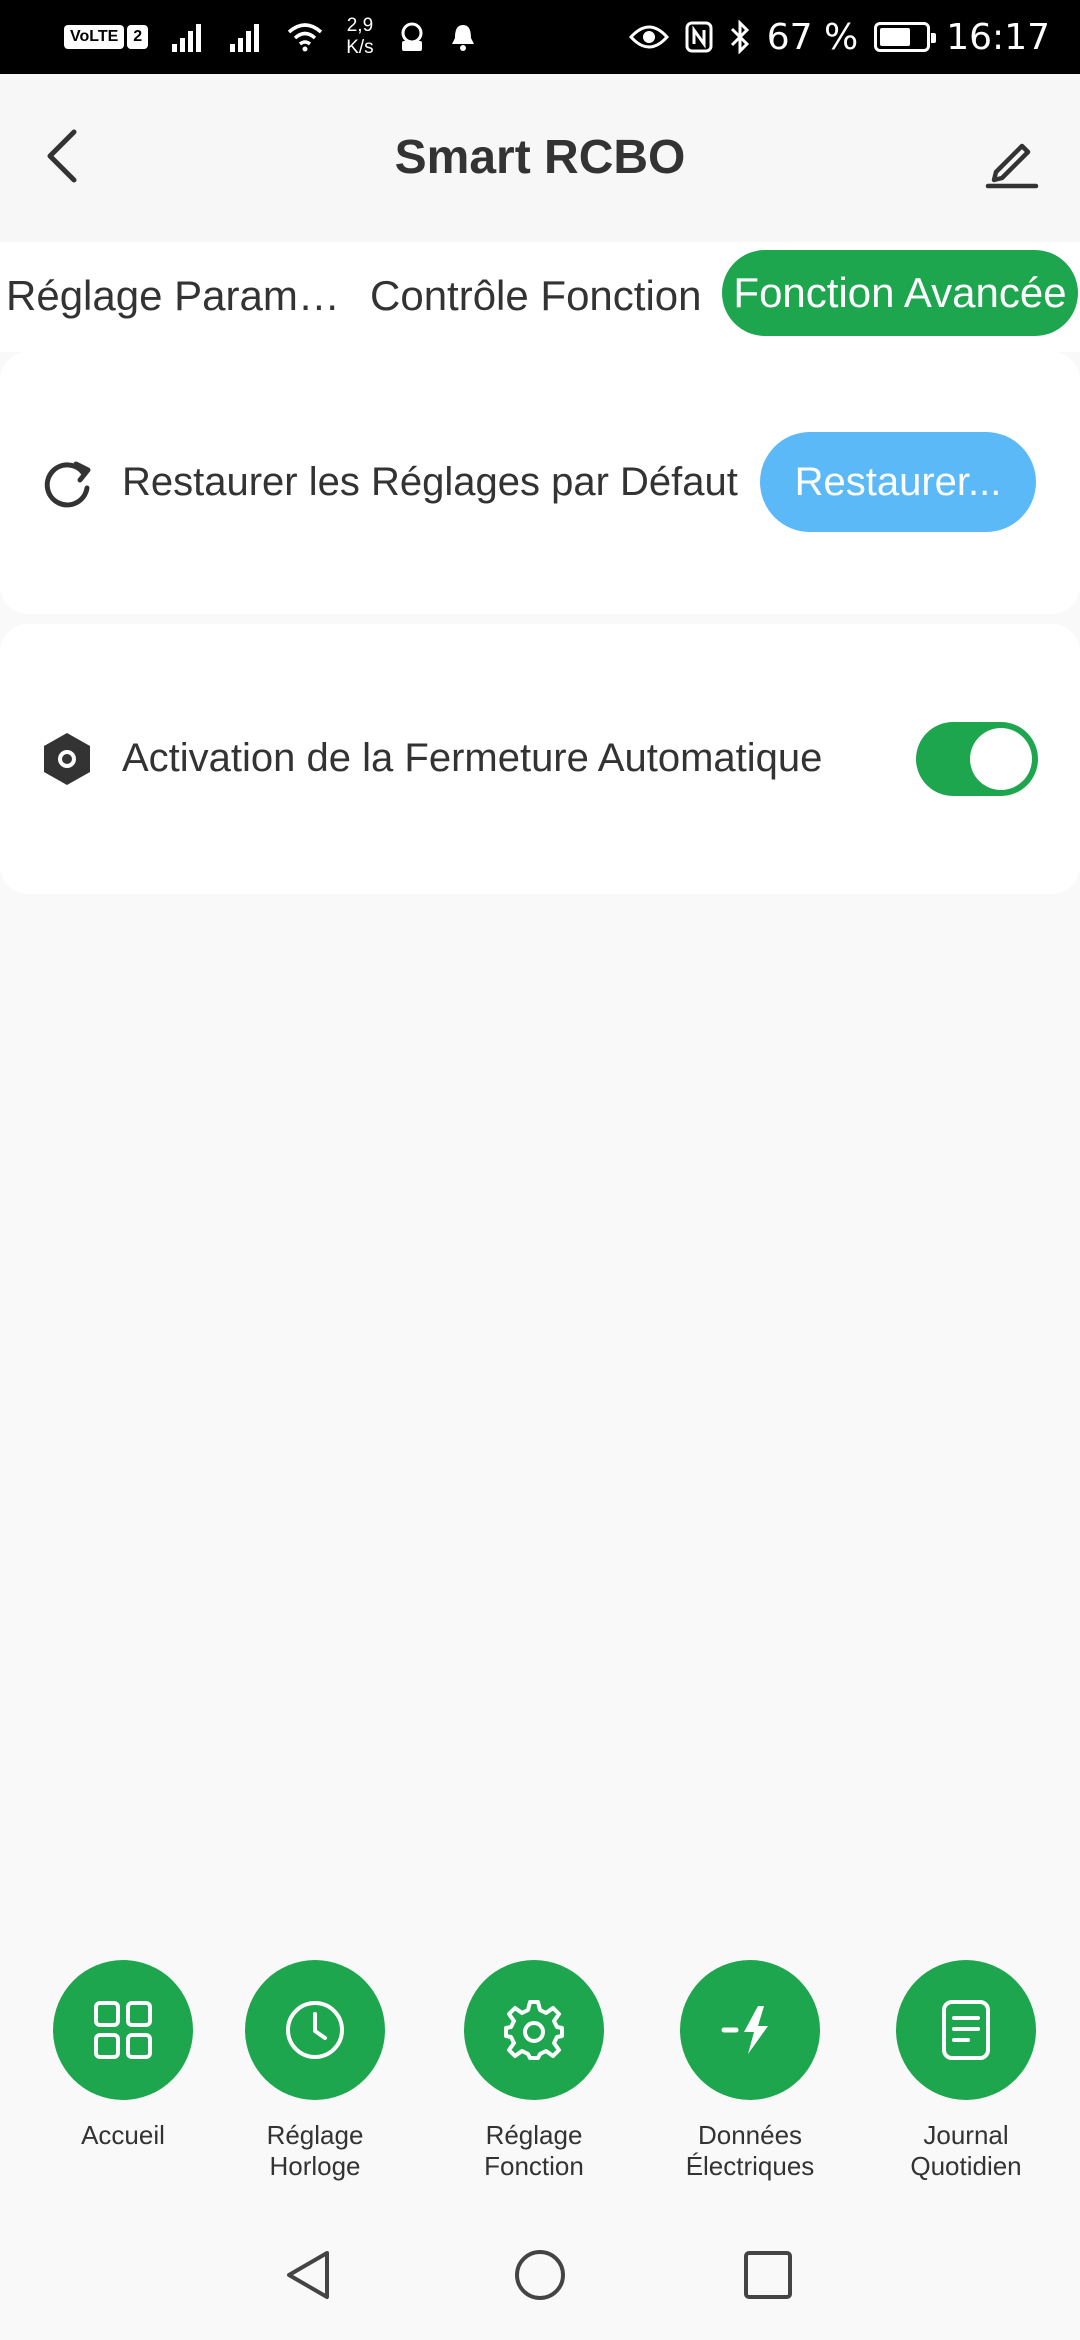  What do you see at coordinates (462, 38) in the screenshot?
I see `bell-icon` at bounding box center [462, 38].